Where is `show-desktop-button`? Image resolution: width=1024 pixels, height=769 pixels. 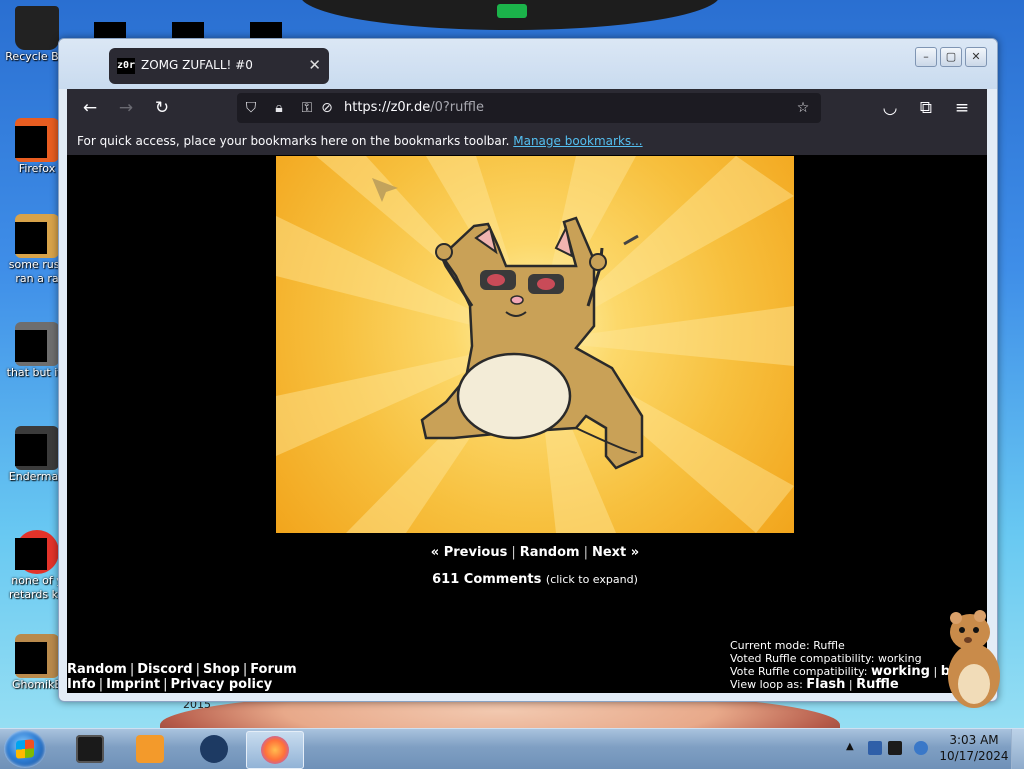
show-desktop-button is located at coordinates (1017, 749).